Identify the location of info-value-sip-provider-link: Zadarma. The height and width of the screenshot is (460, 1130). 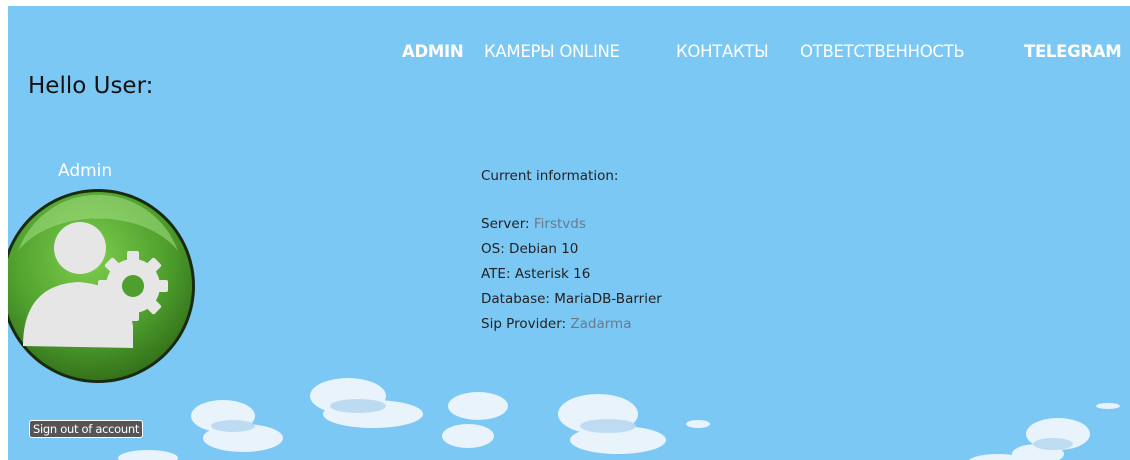
(600, 324).